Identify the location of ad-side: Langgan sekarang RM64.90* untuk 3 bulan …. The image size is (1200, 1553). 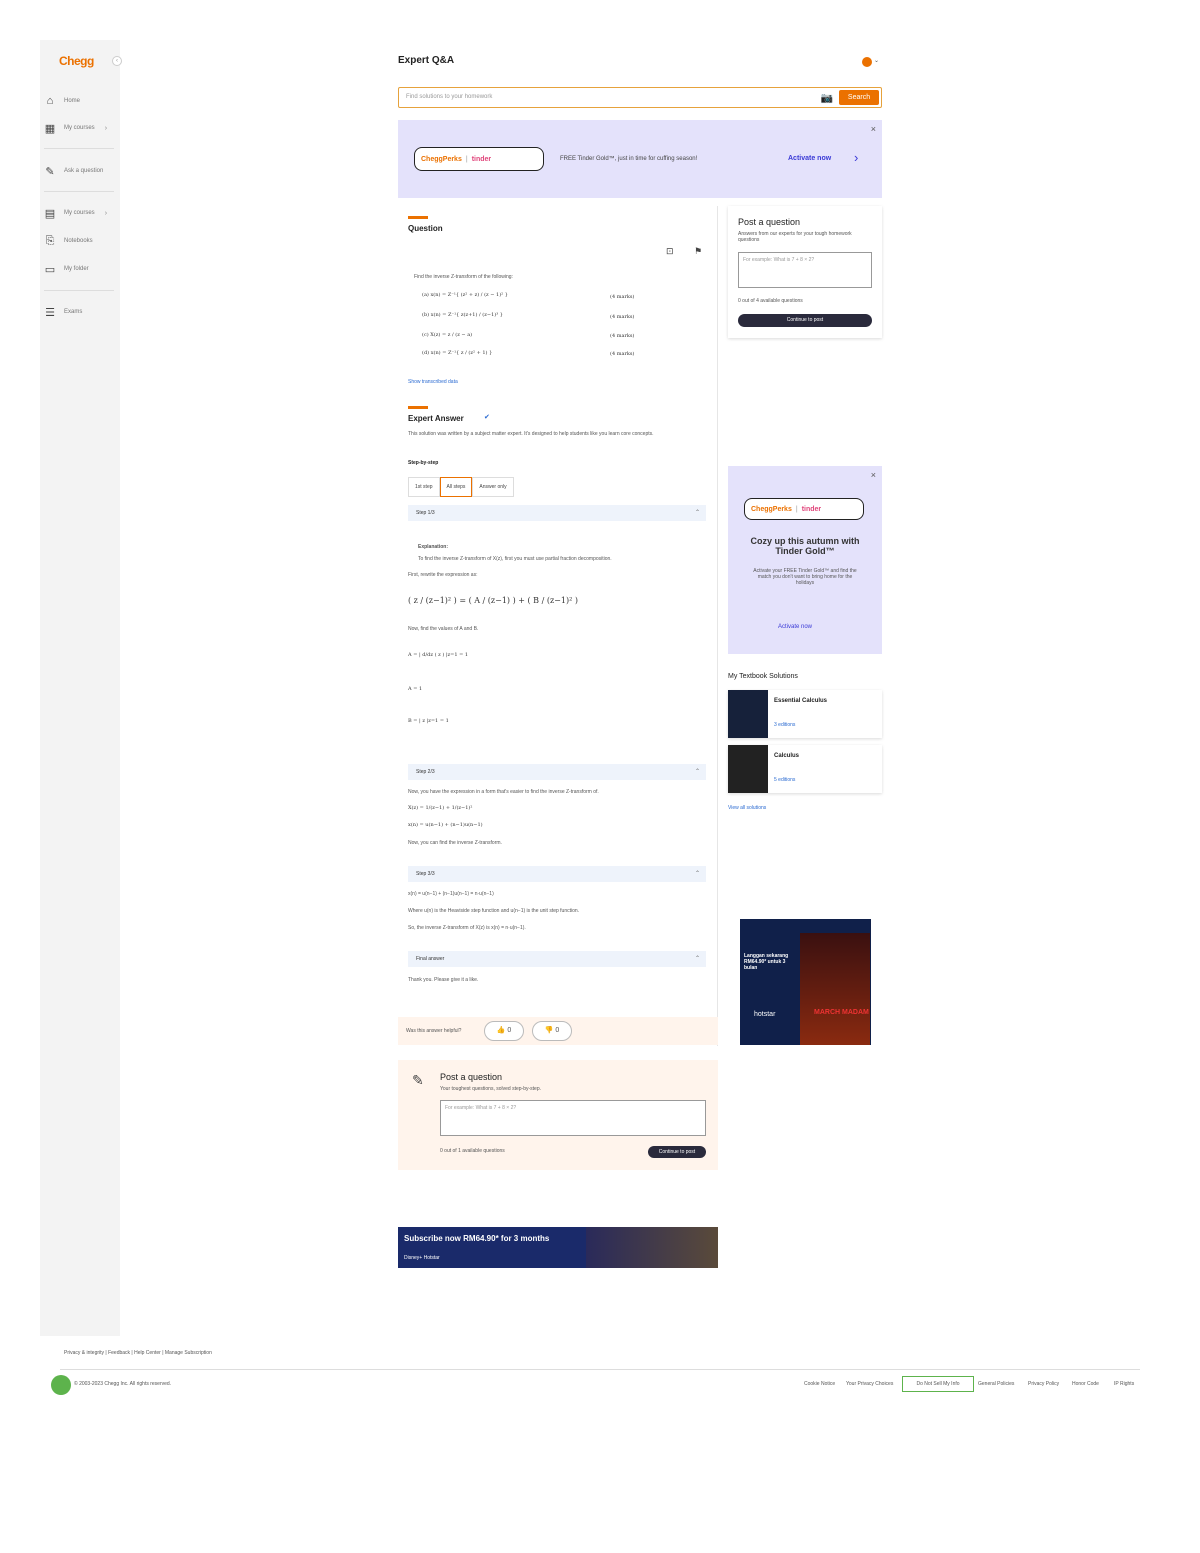
(805, 982).